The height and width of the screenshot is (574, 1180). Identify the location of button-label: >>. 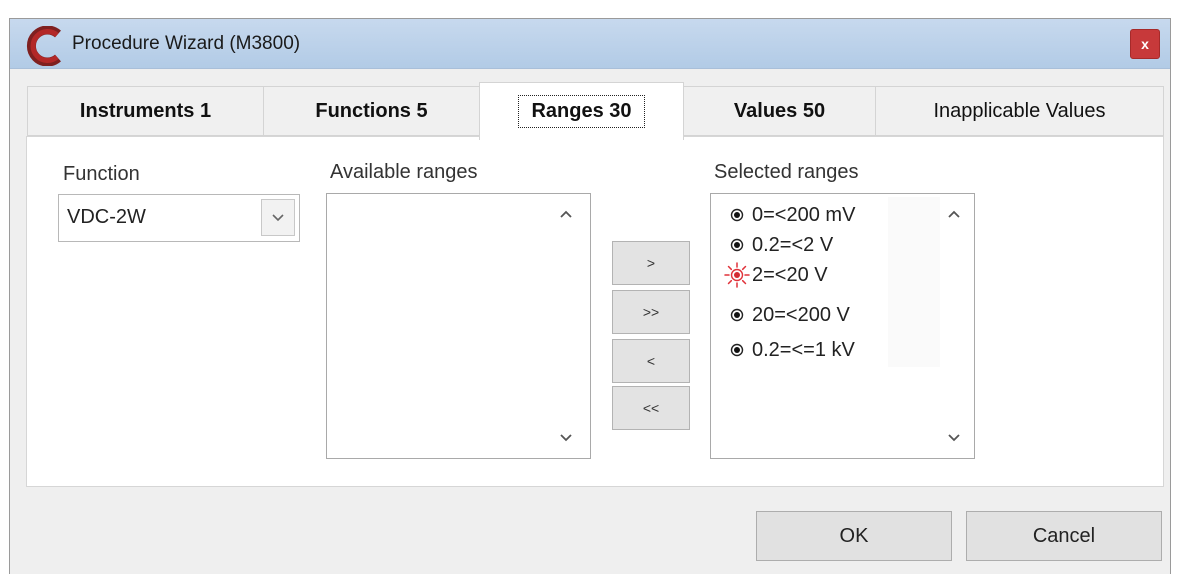
(651, 312).